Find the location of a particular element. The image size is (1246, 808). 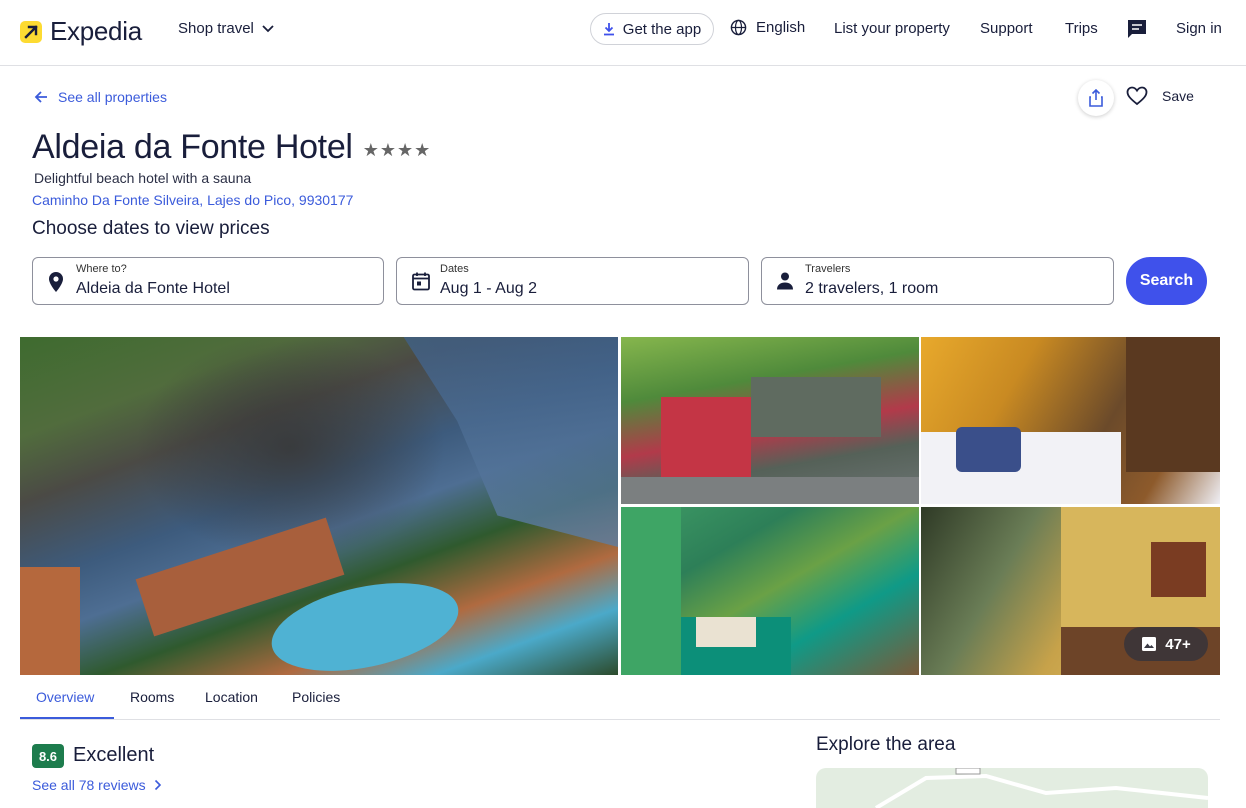

photo-hotel-exterior is located at coordinates (770, 420).